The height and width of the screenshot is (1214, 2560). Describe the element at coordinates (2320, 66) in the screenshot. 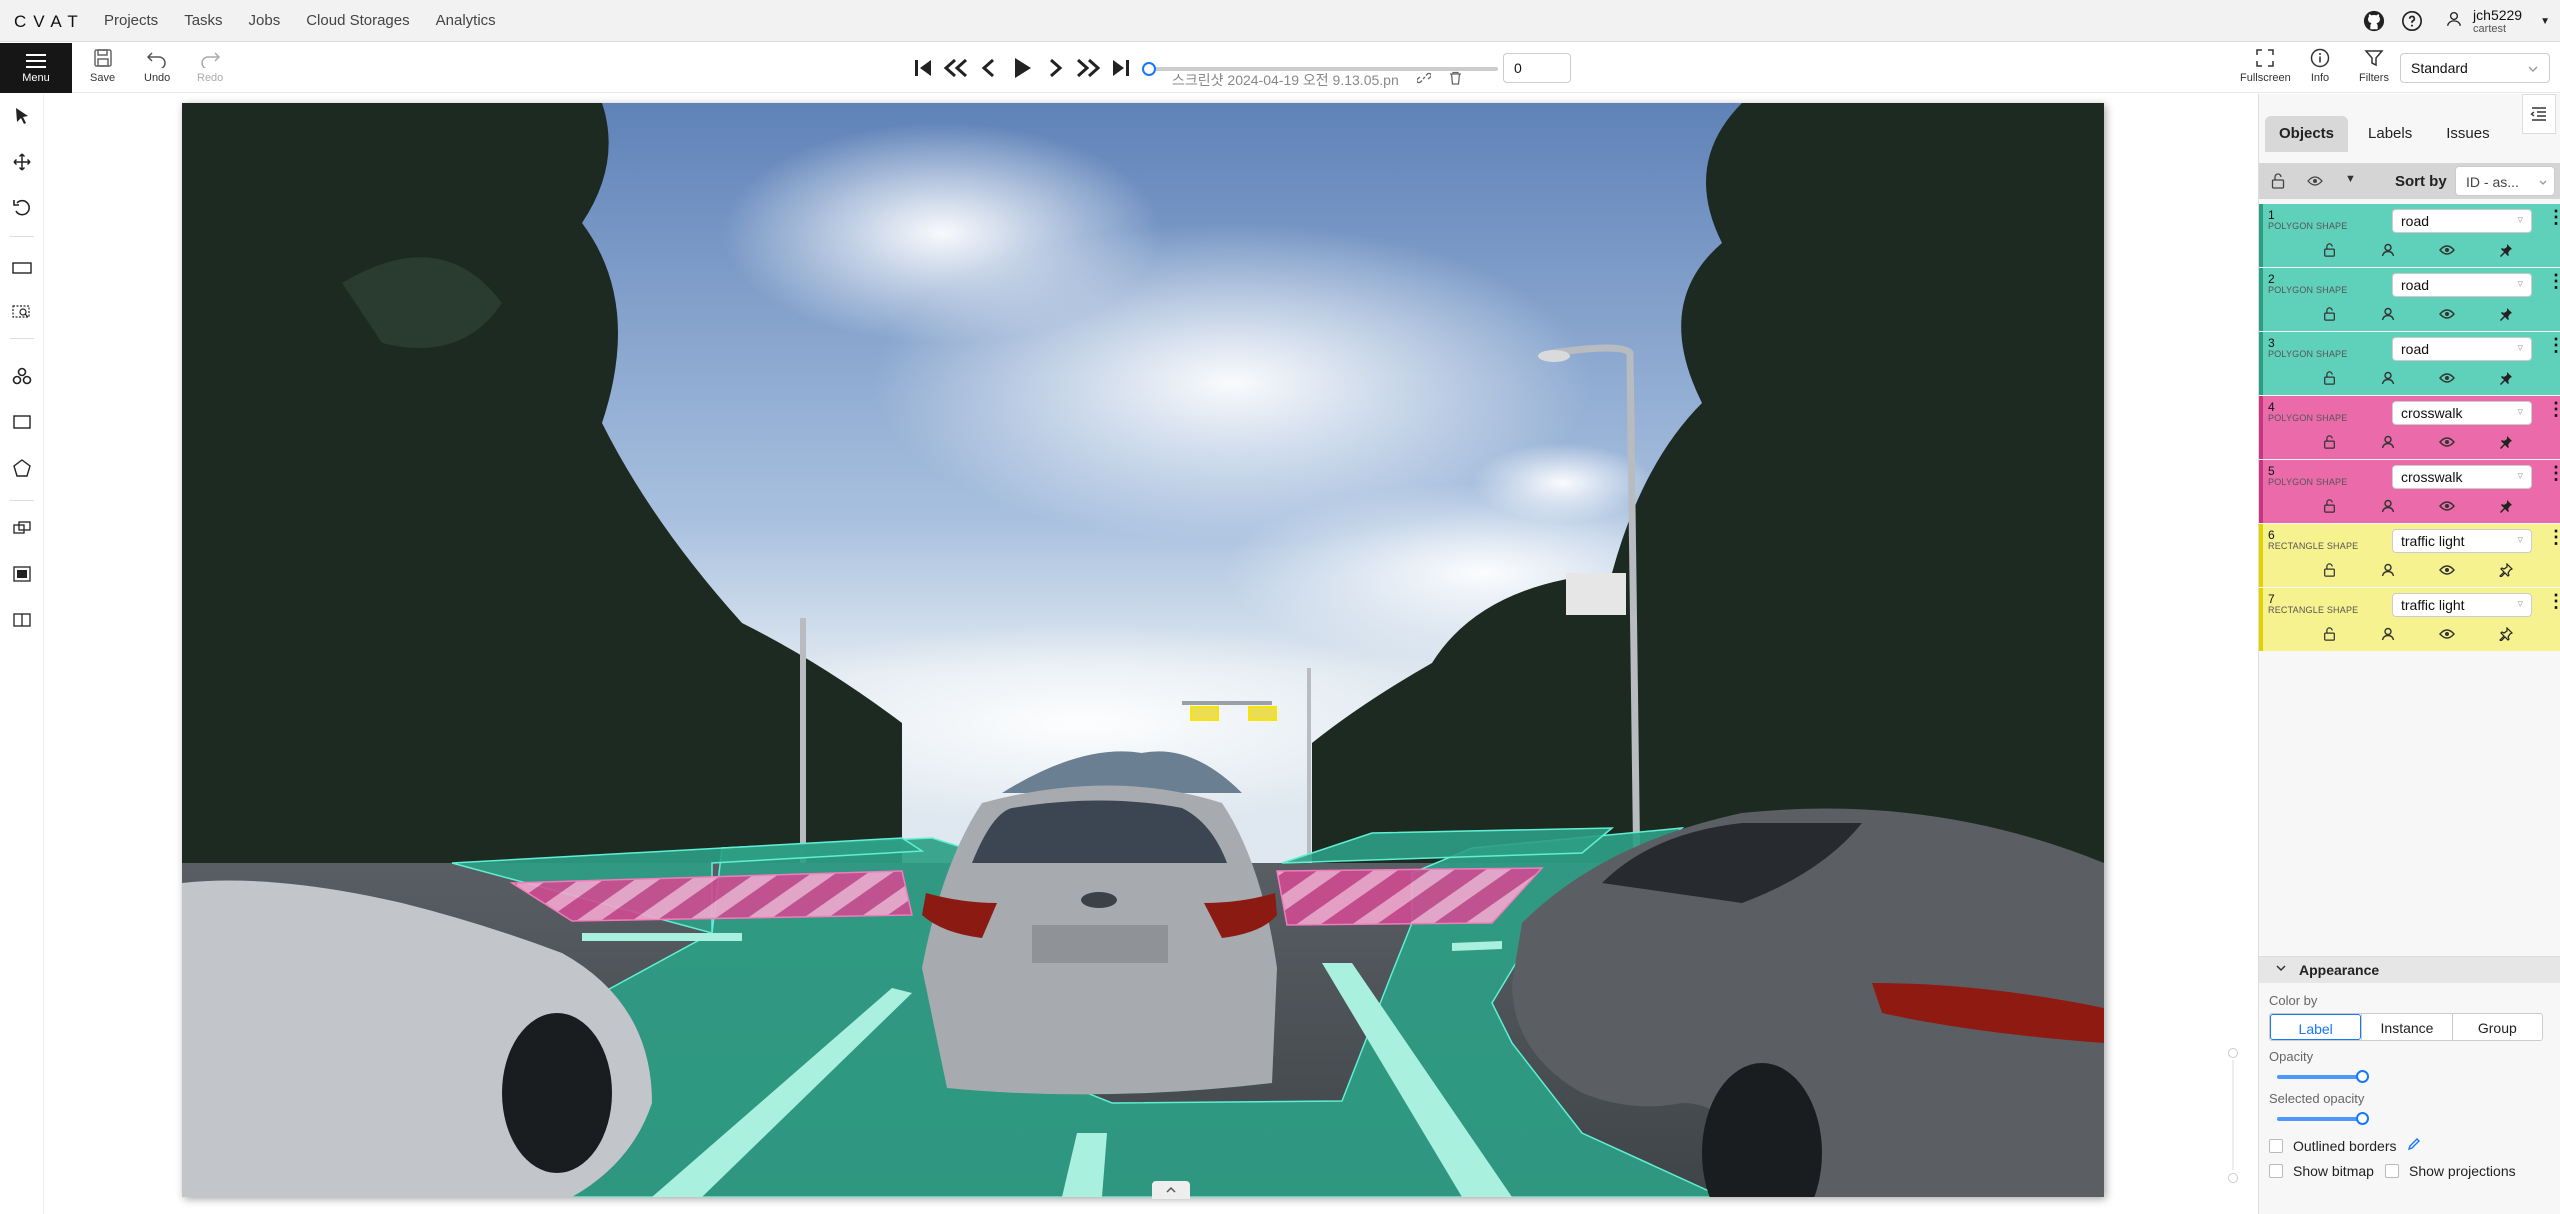

I see `info-button: Info` at that location.